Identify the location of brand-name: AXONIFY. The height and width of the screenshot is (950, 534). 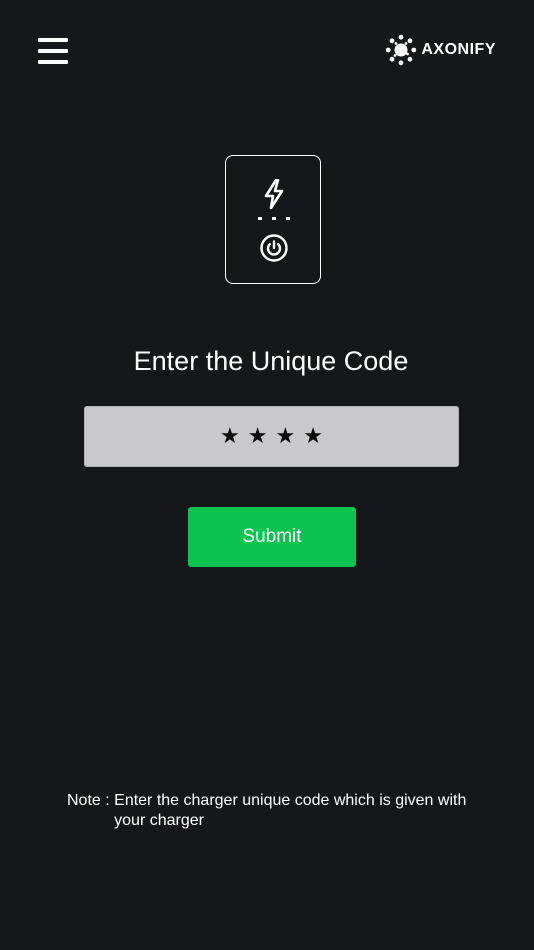
(458, 49).